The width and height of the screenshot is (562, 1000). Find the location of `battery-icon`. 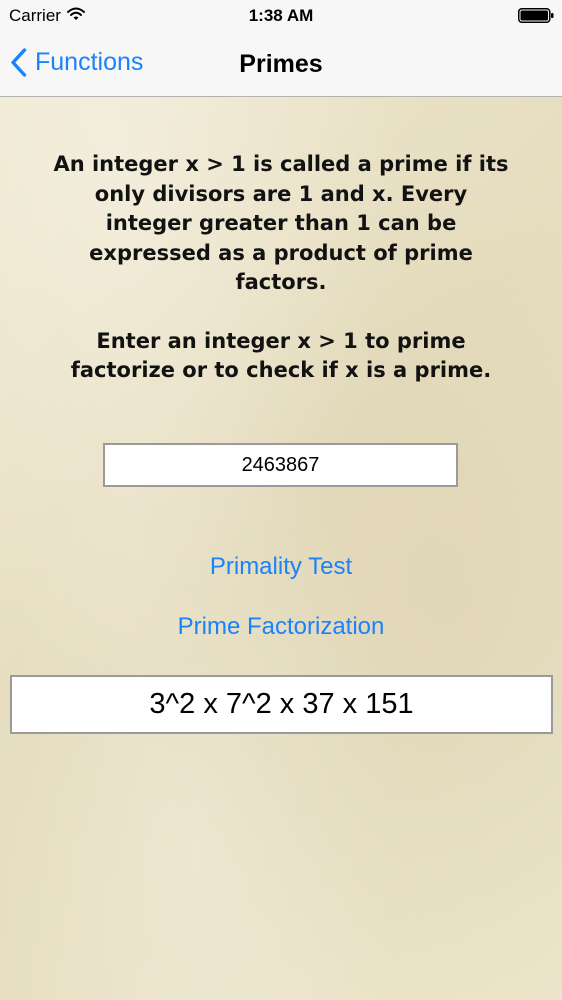

battery-icon is located at coordinates (536, 15).